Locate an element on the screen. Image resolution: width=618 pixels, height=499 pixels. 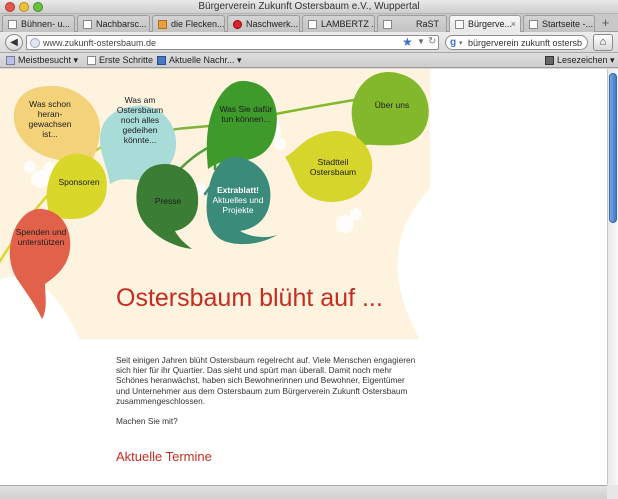
leaf-line: gewachsen is located at coordinates (50, 124).